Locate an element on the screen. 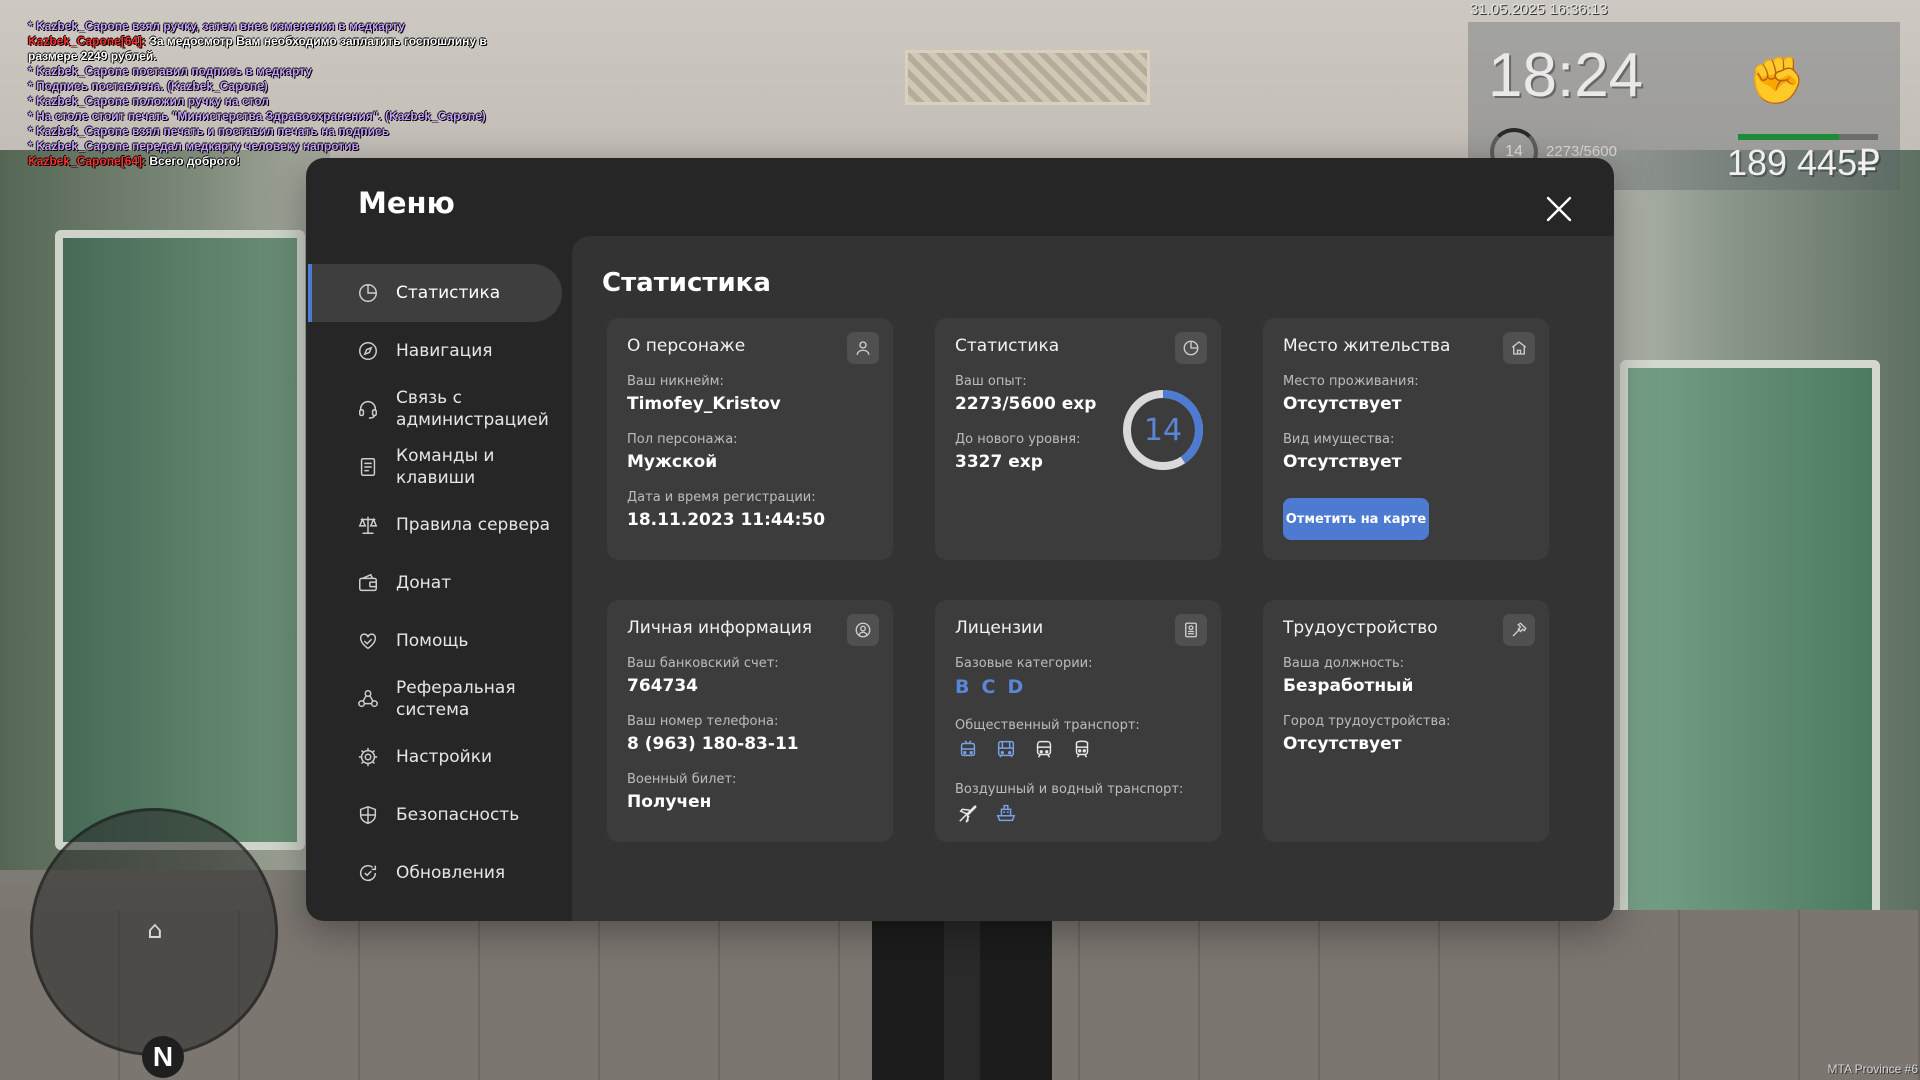 This screenshot has width=1920, height=1080. registration-label: Дата и время регистрации: is located at coordinates (721, 497).